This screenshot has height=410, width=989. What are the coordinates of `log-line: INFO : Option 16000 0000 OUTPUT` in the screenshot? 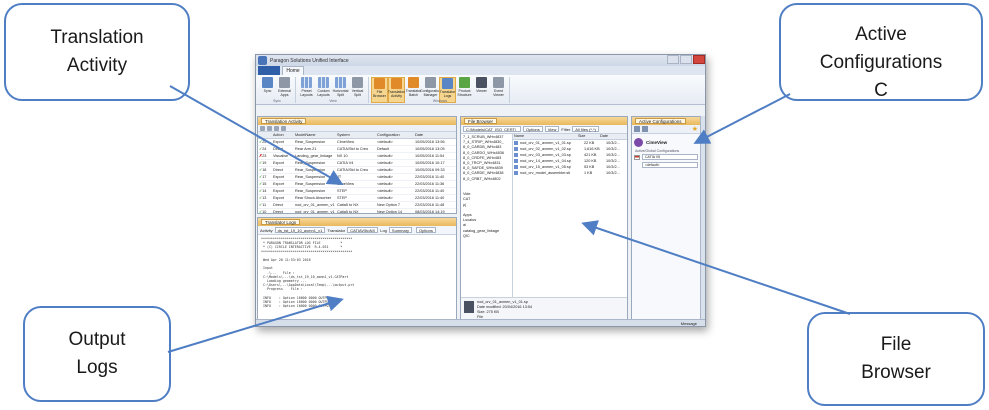 It's located at (296, 306).